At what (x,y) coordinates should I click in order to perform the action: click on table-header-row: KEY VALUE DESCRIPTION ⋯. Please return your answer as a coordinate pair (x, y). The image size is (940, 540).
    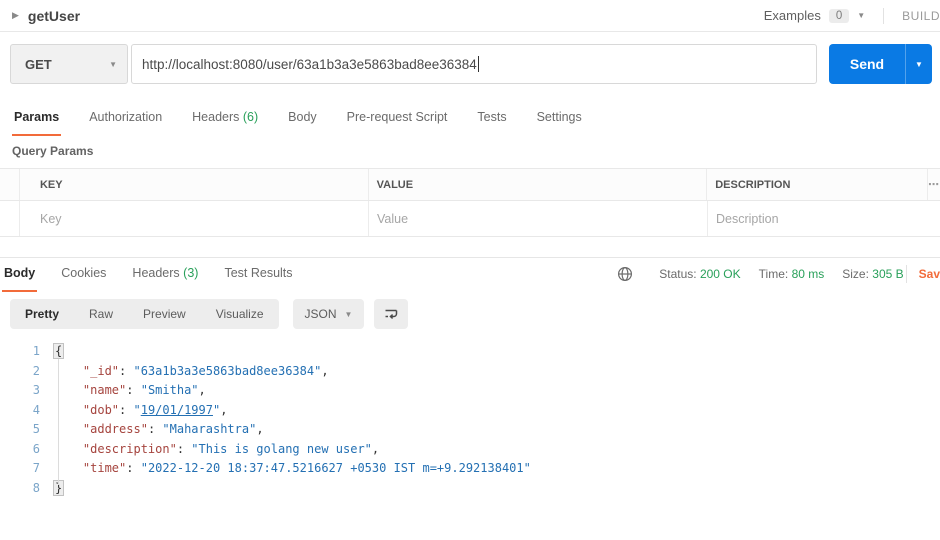
    Looking at the image, I should click on (470, 185).